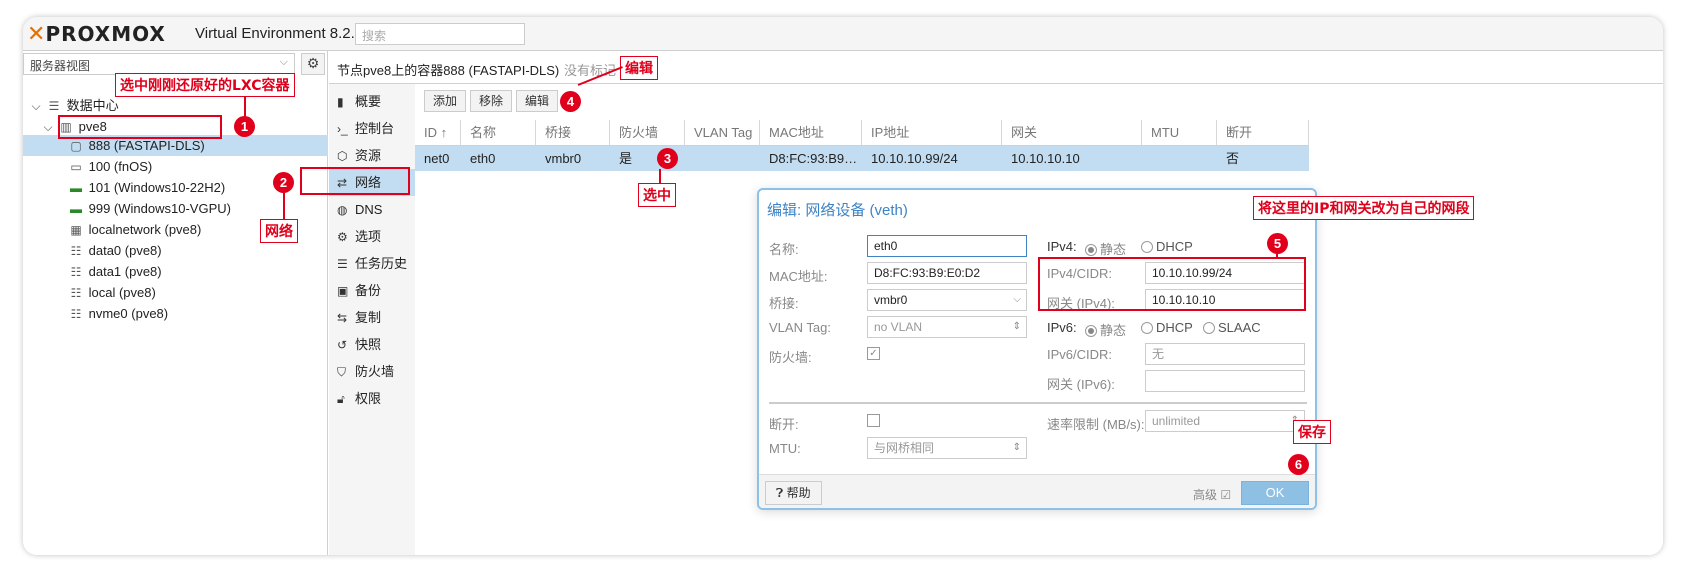  What do you see at coordinates (491, 101) in the screenshot?
I see `remove-button: 移除` at bounding box center [491, 101].